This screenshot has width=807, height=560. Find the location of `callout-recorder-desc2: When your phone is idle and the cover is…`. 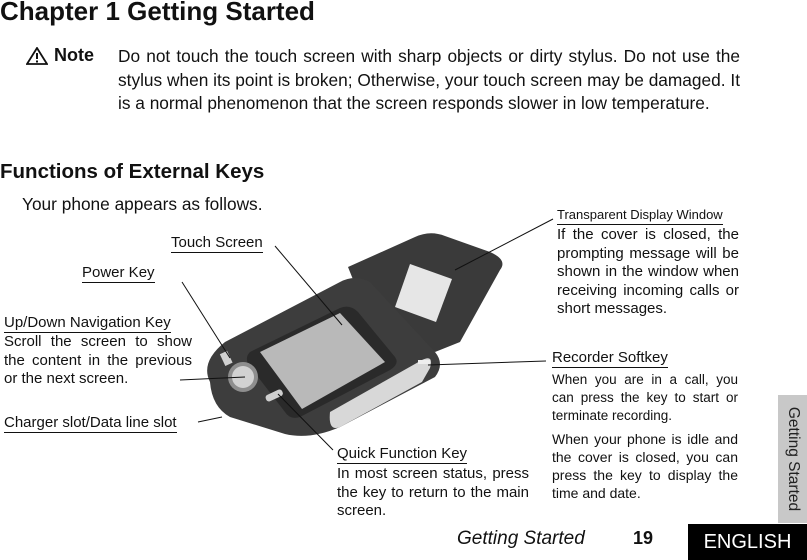

callout-recorder-desc2: When your phone is idle and the cover is… is located at coordinates (645, 466).